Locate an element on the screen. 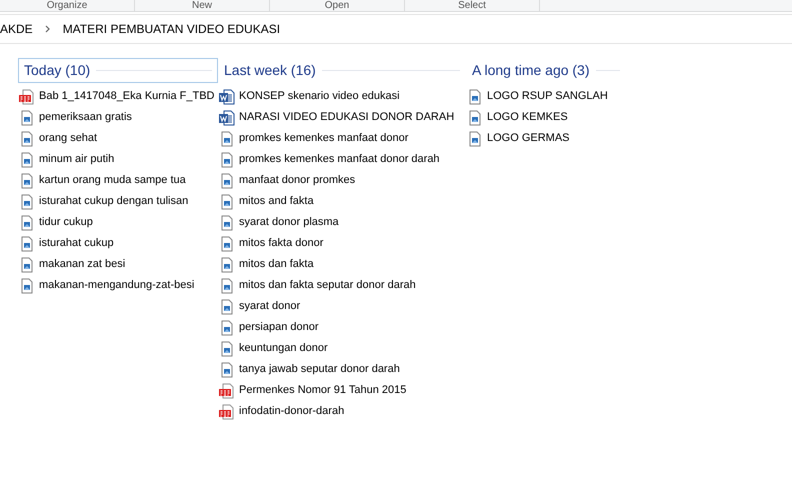 The image size is (792, 501). file-name: tidur cukup is located at coordinates (66, 222).